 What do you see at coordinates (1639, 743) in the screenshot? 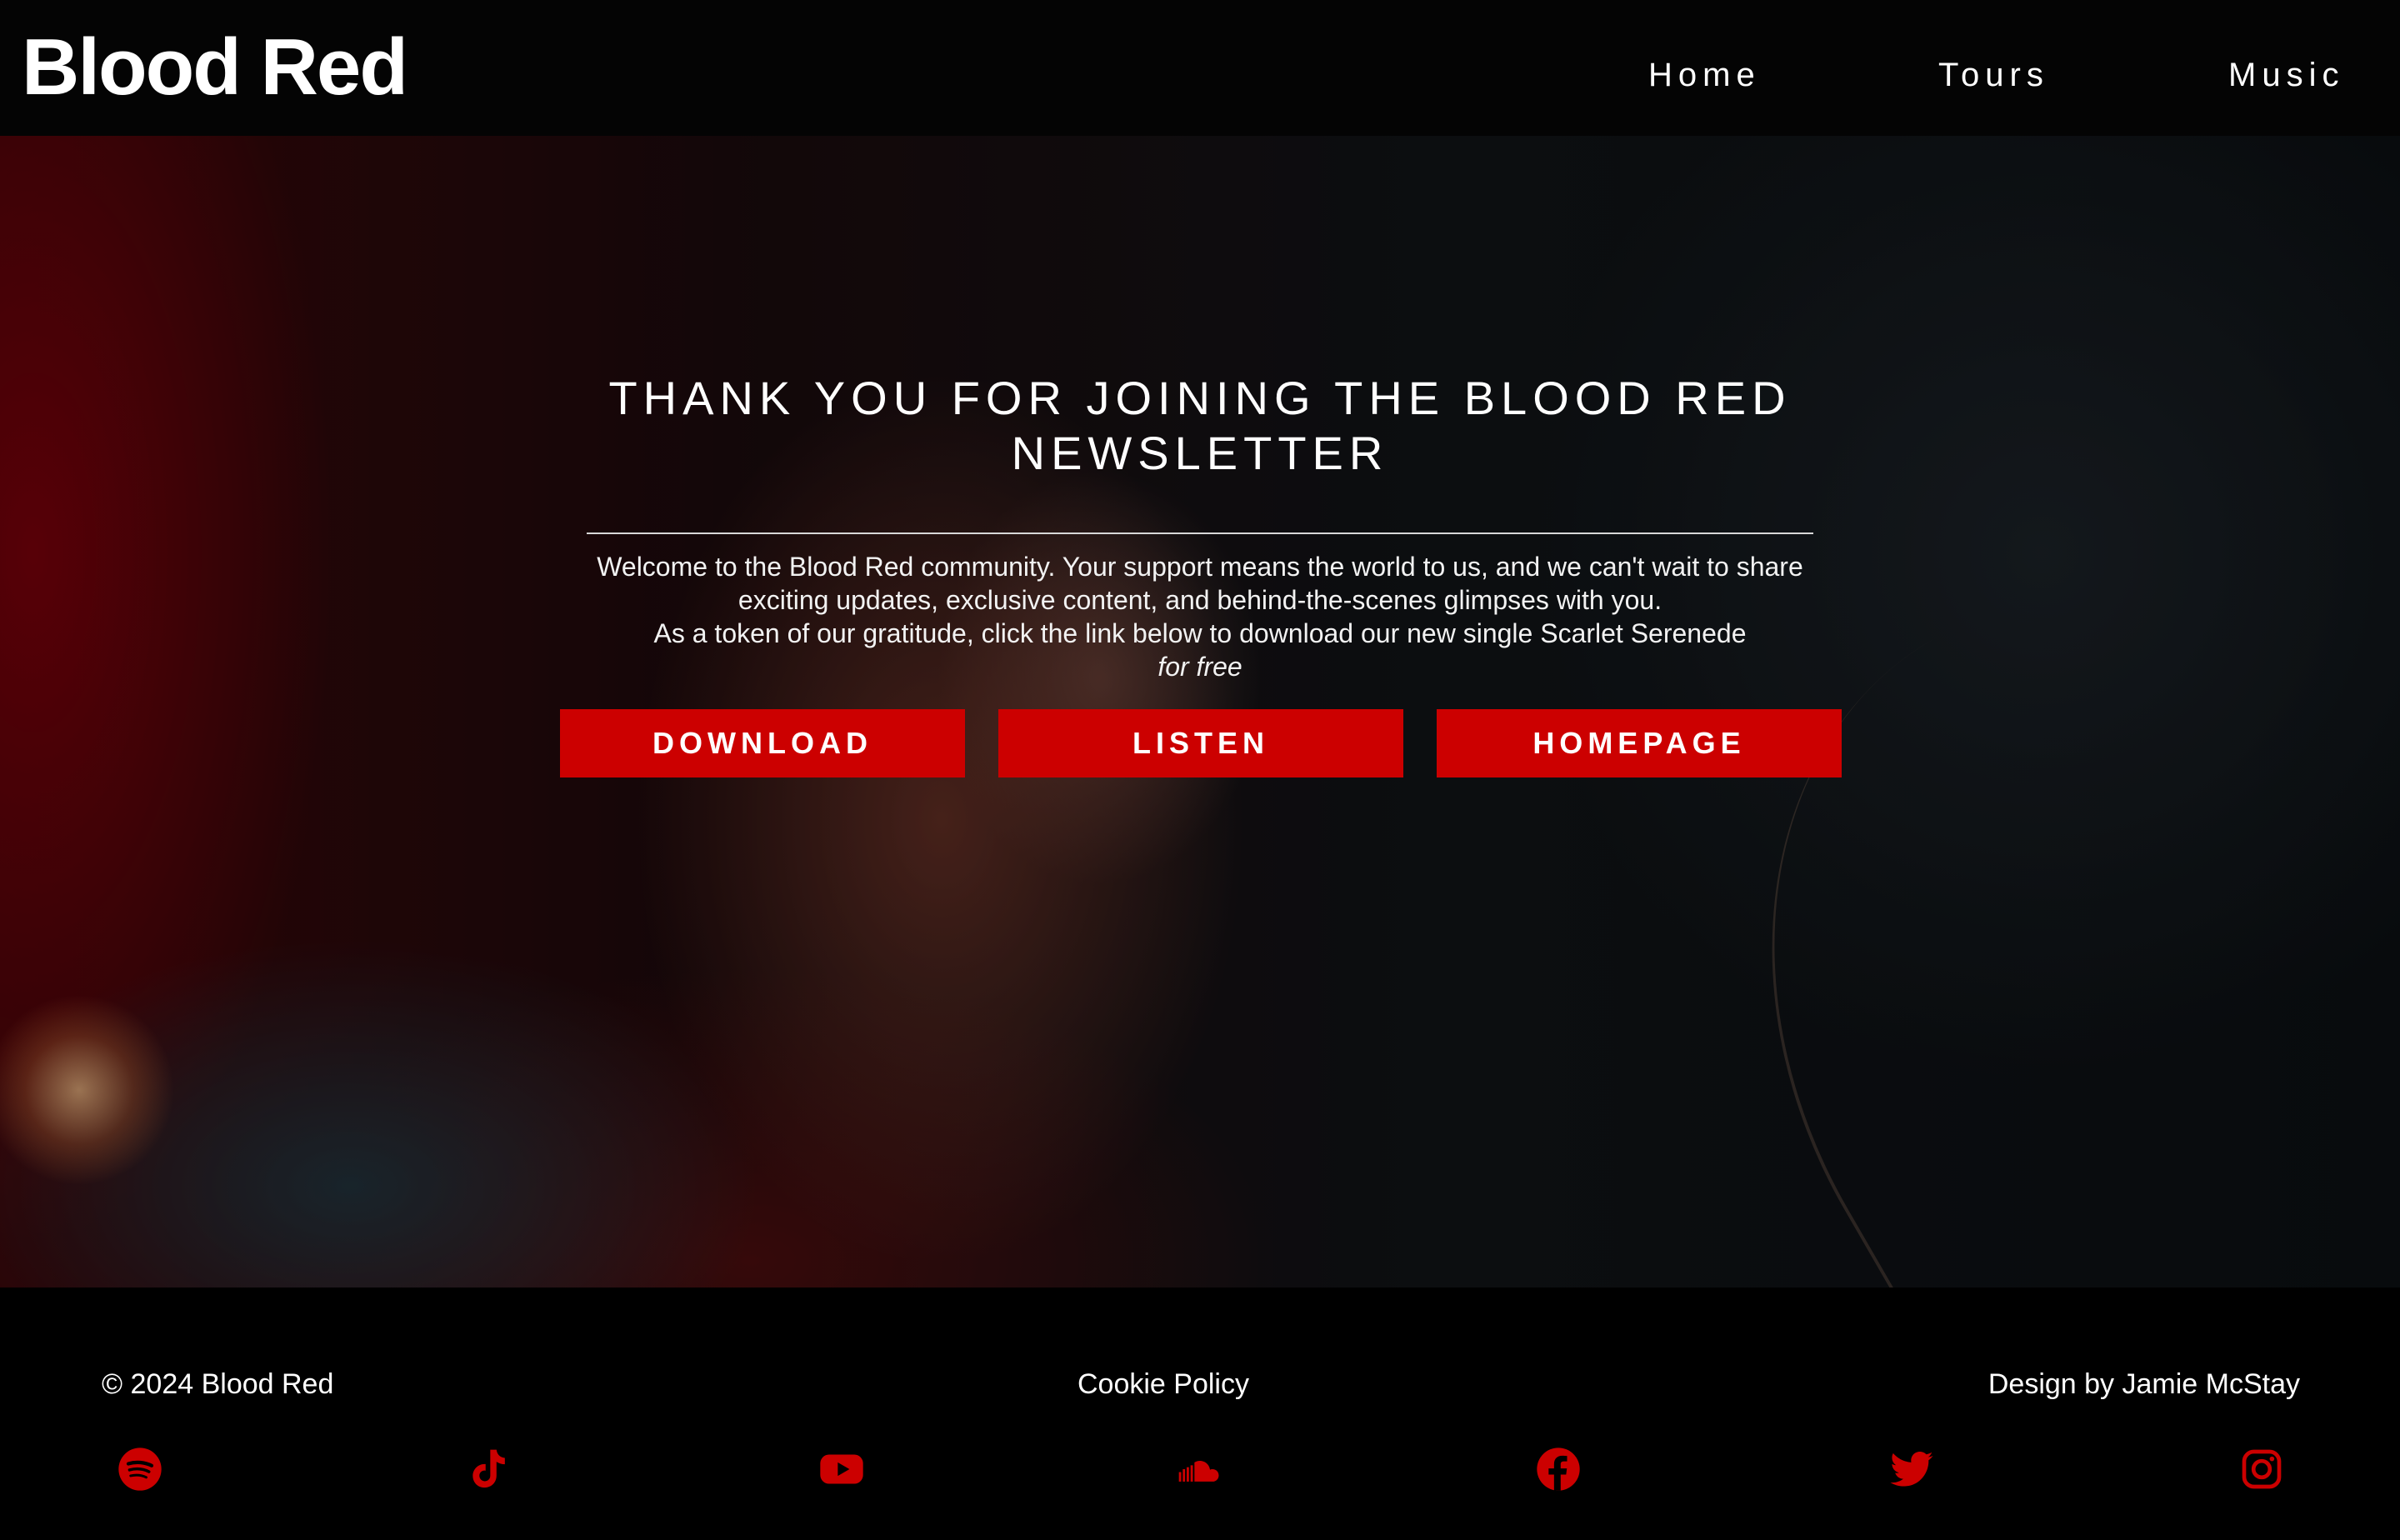
I see `homepage-button: HOMEPAGE` at bounding box center [1639, 743].